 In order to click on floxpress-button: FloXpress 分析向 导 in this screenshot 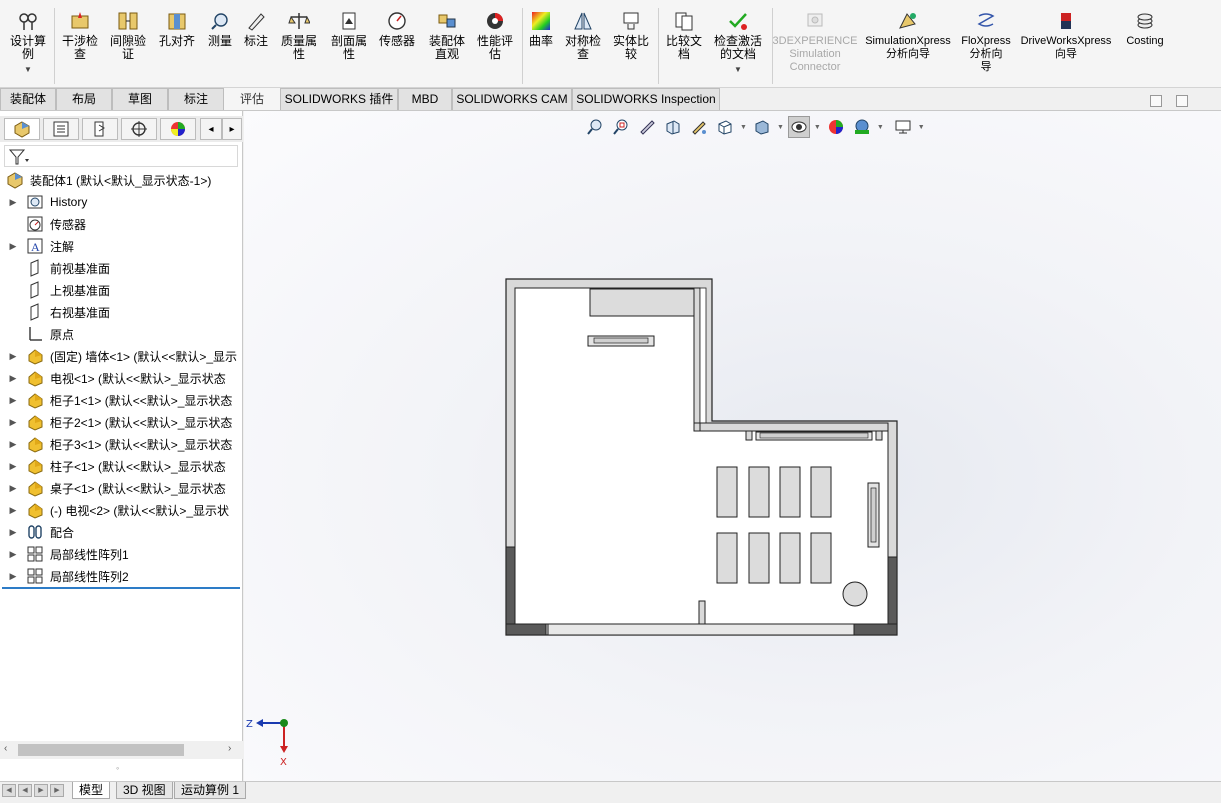, I will do `click(986, 42)`.